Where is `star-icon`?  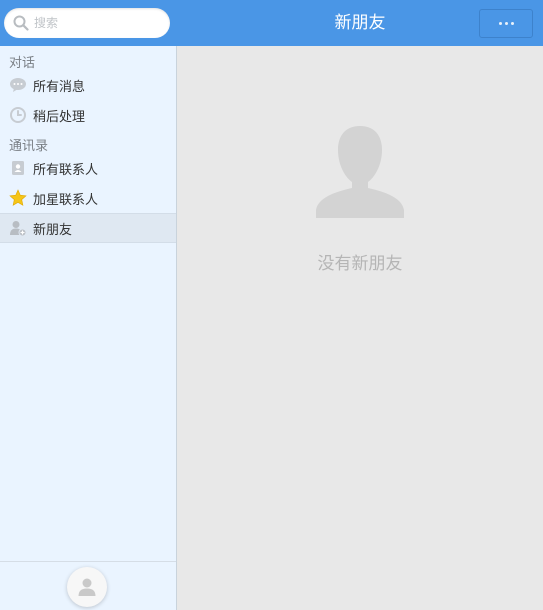 star-icon is located at coordinates (18, 198).